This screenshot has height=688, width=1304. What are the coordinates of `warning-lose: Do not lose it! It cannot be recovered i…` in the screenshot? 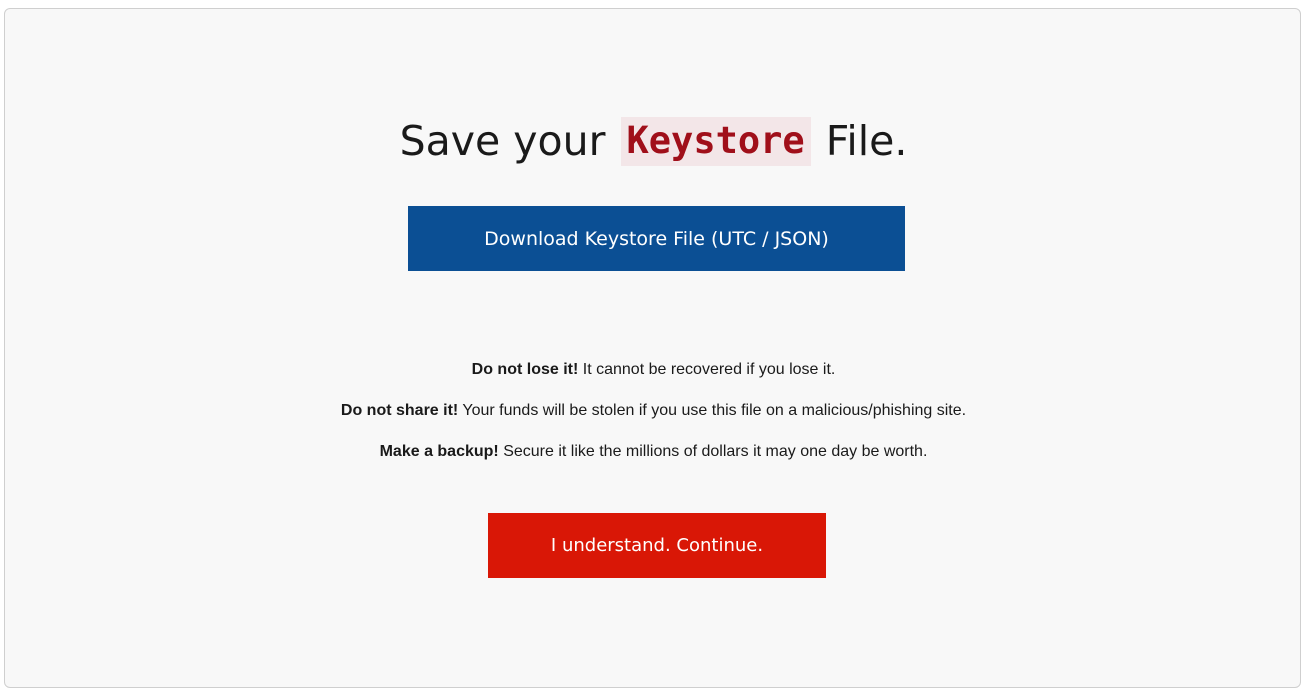 It's located at (653, 378).